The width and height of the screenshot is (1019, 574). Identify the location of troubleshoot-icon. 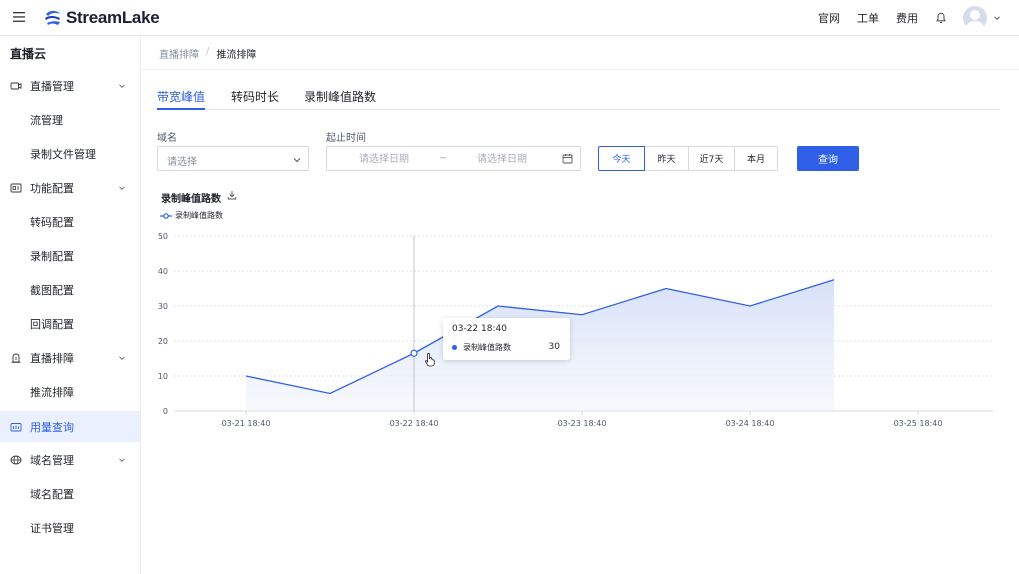
(16, 358).